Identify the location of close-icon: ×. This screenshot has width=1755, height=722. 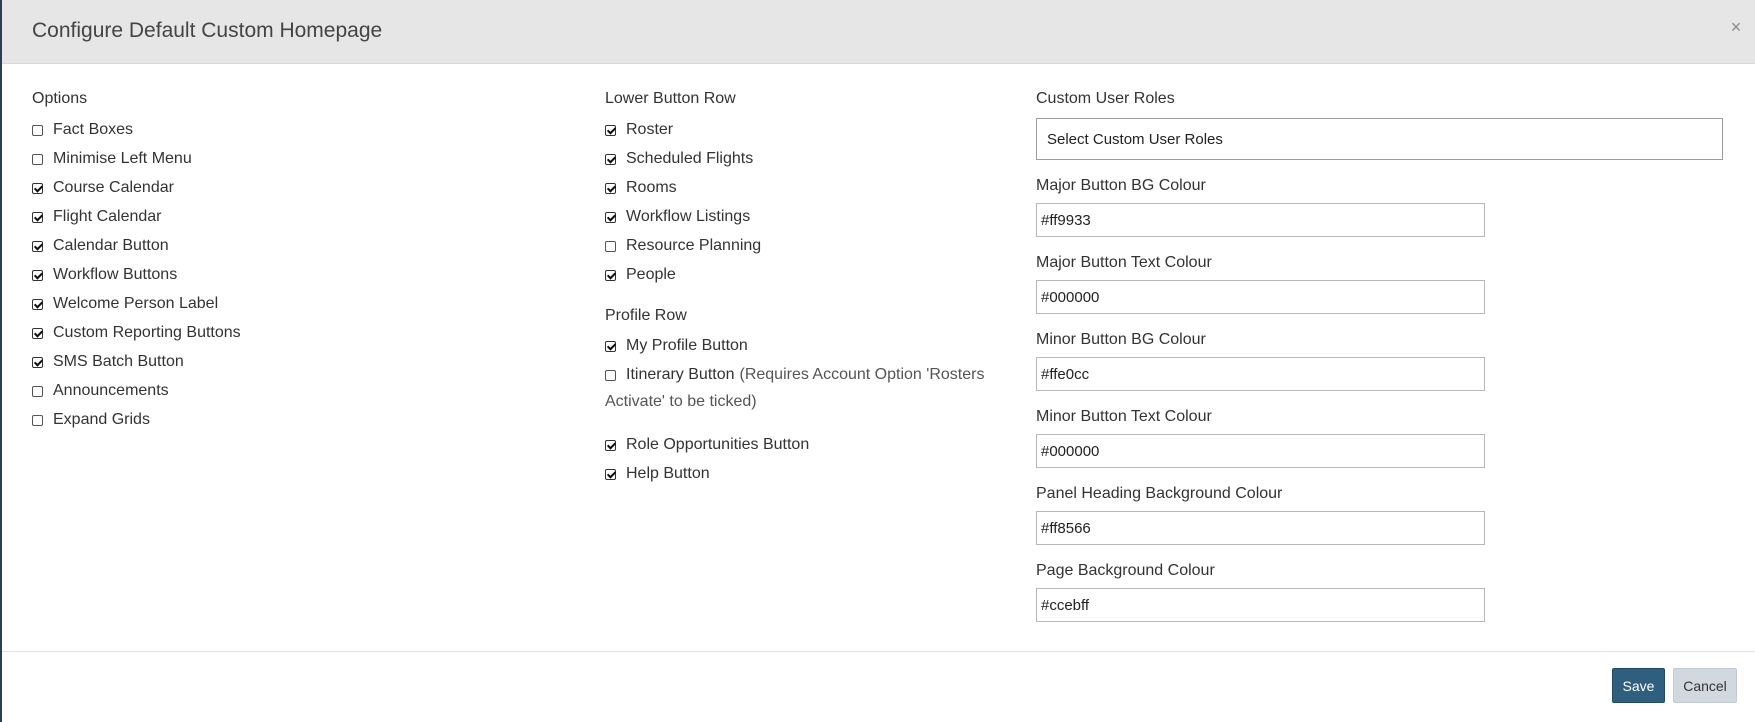
(1736, 27).